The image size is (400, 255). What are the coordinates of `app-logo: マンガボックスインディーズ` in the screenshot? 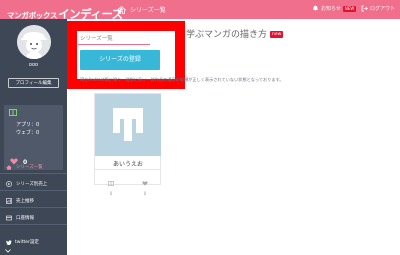 It's located at (65, 12).